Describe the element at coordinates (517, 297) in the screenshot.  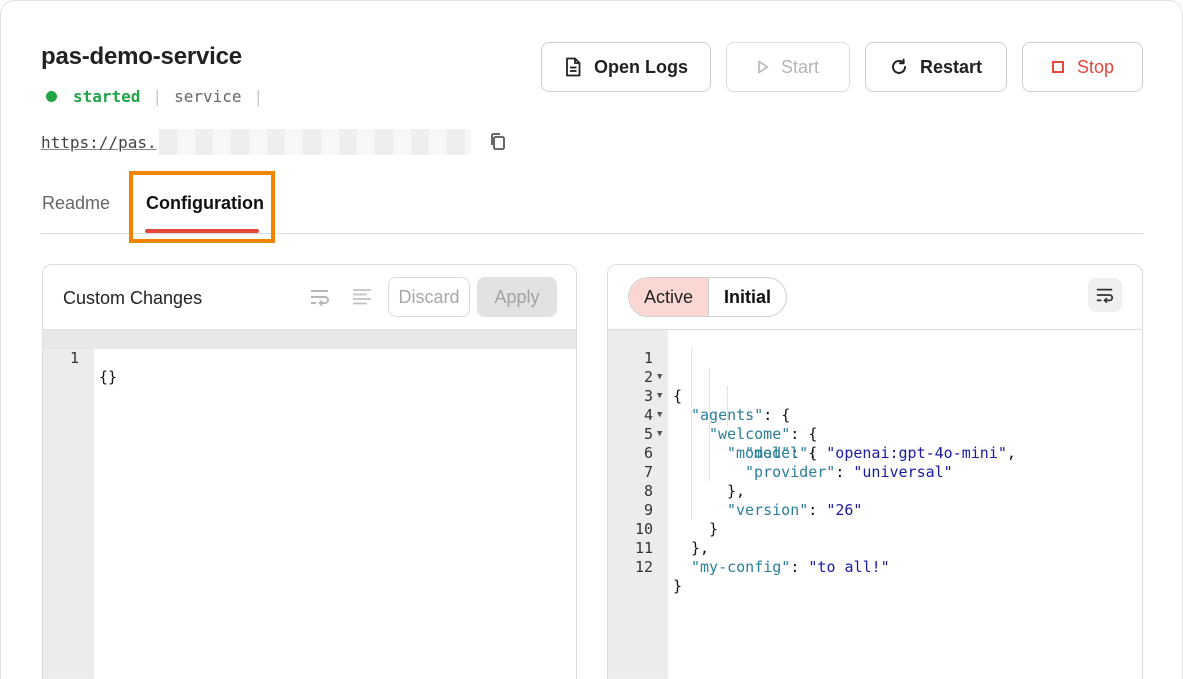
I see `apply-button: Apply` at that location.